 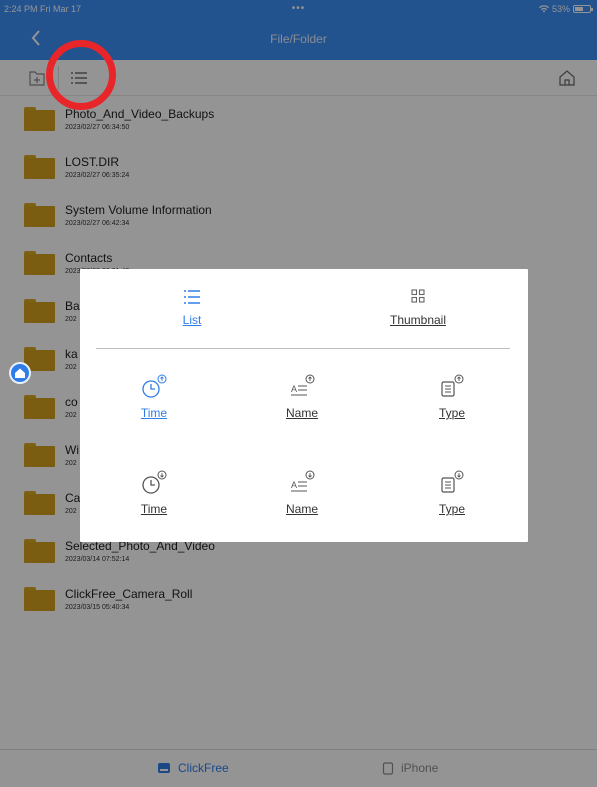 What do you see at coordinates (154, 413) in the screenshot?
I see `sort-time-ascending-label: Time` at bounding box center [154, 413].